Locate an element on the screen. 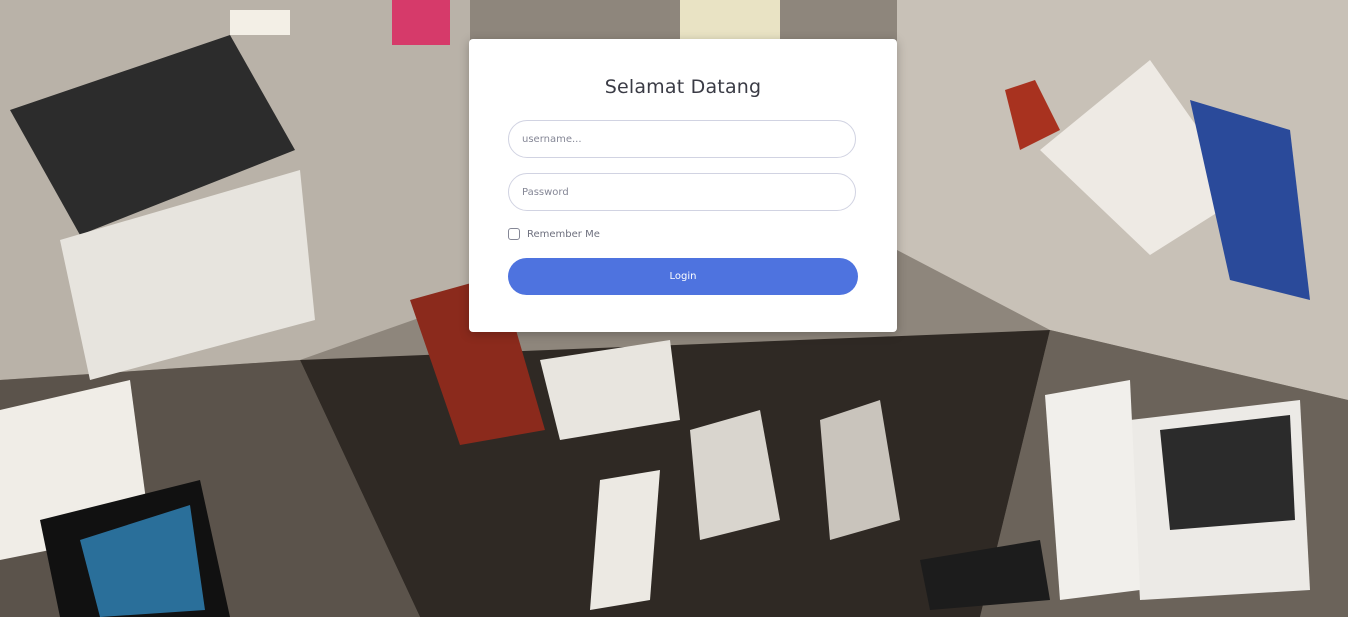 The height and width of the screenshot is (617, 1348). password-input is located at coordinates (682, 192).